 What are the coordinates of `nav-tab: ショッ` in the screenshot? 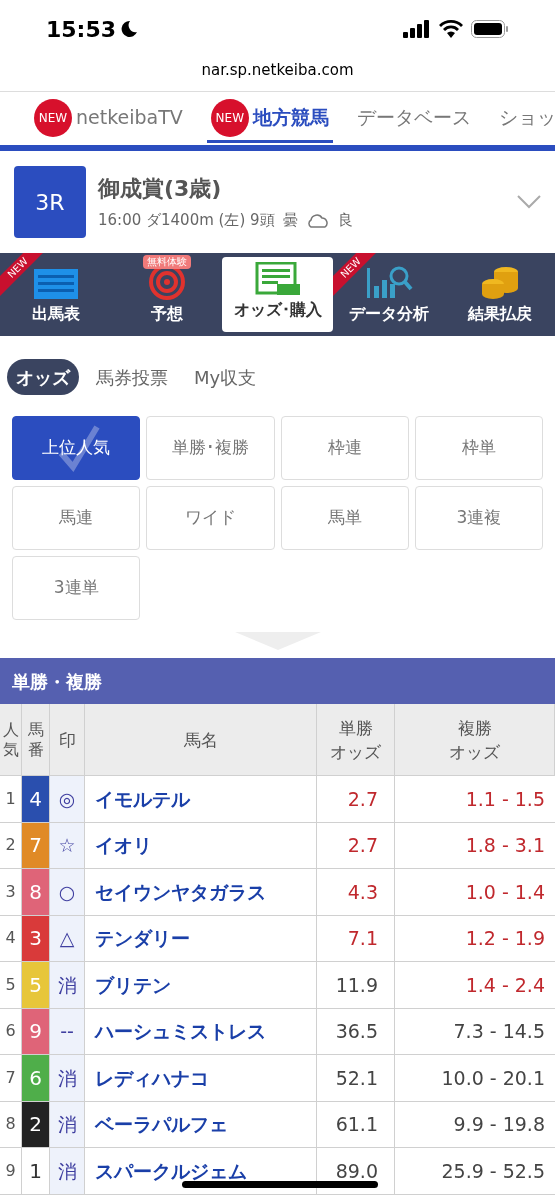 It's located at (524, 119).